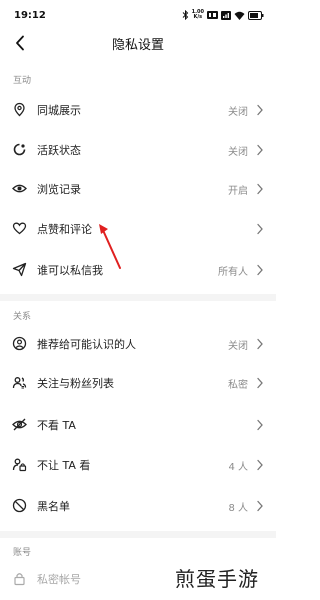 The image size is (320, 600). Describe the element at coordinates (138, 425) in the screenshot. I see `setting-row-not-see-ta: 不看 TA` at that location.